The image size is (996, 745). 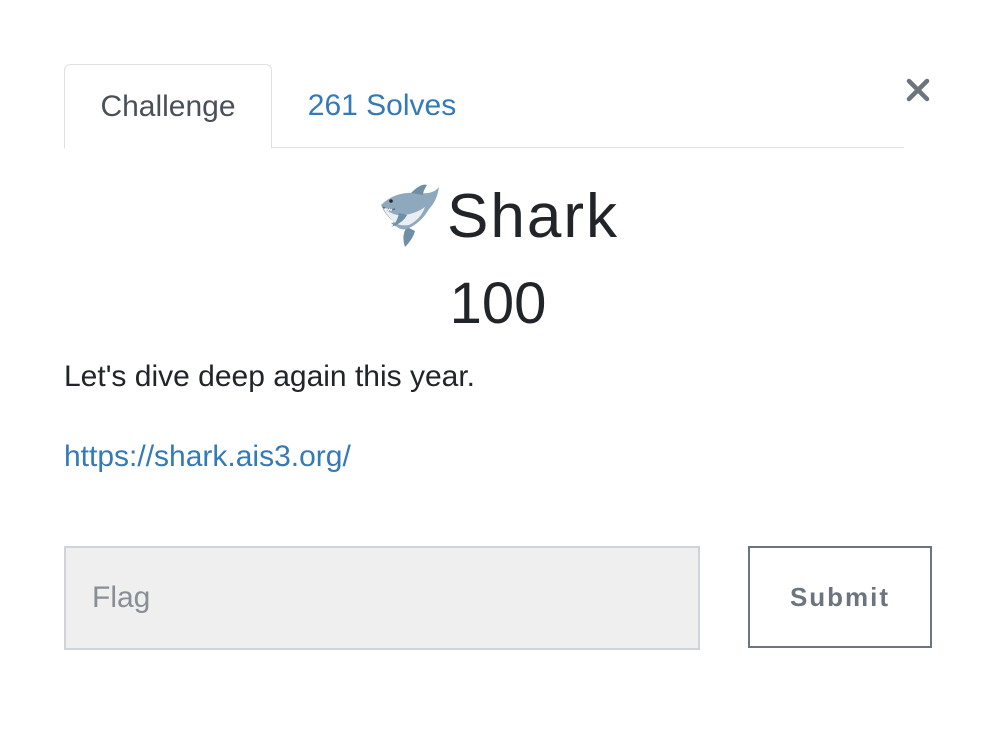 I want to click on challenge-title: Shark, so click(x=498, y=216).